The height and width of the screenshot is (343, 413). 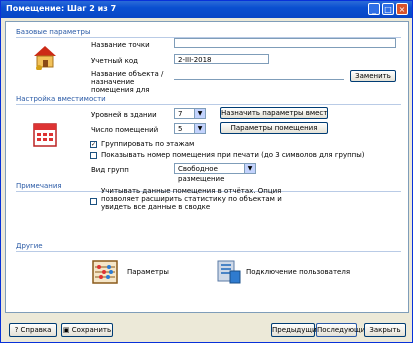 What do you see at coordinates (61, 8) in the screenshot?
I see `window-title: Помещение: Шаг 2 из 7` at bounding box center [61, 8].